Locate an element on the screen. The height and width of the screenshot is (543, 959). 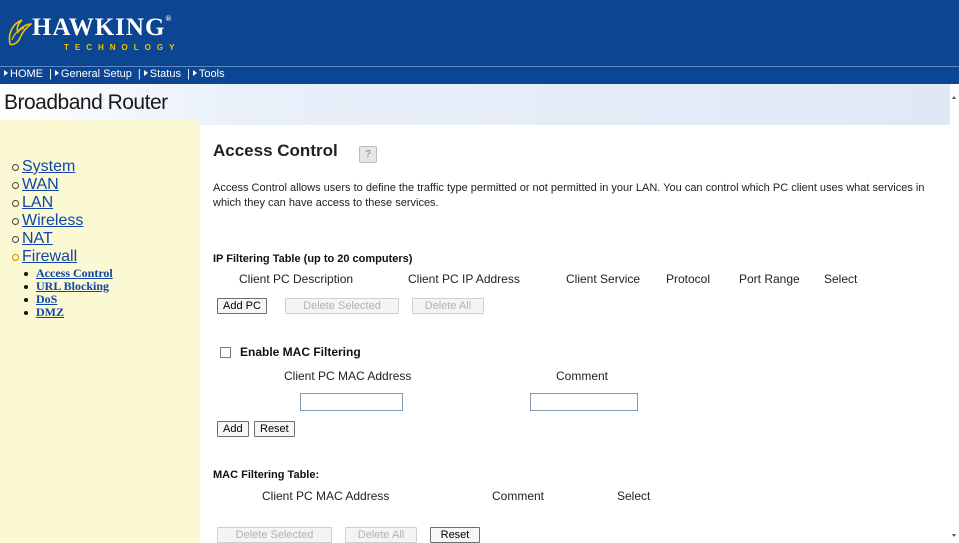
scroll-down-icon is located at coordinates (954, 535).